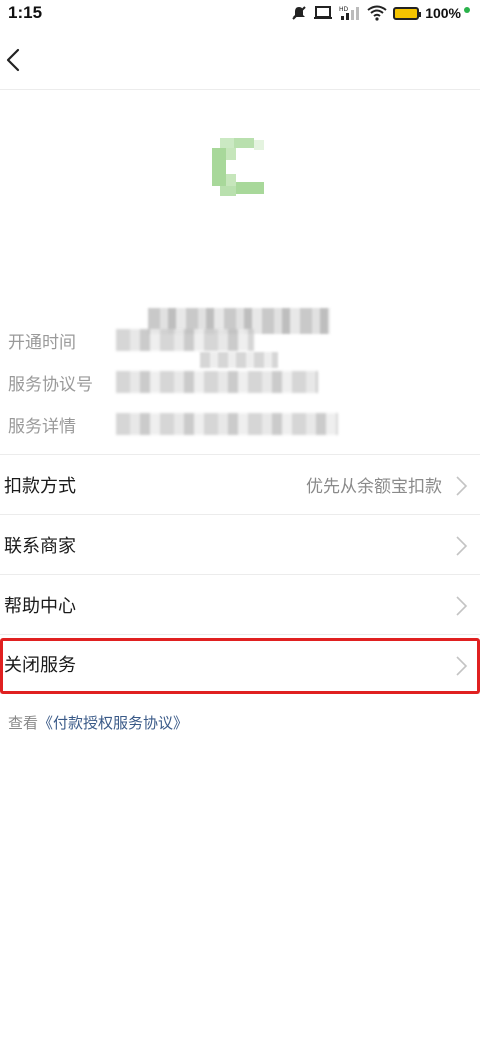  I want to click on contact-merchant-row: 联系商家, so click(240, 544).